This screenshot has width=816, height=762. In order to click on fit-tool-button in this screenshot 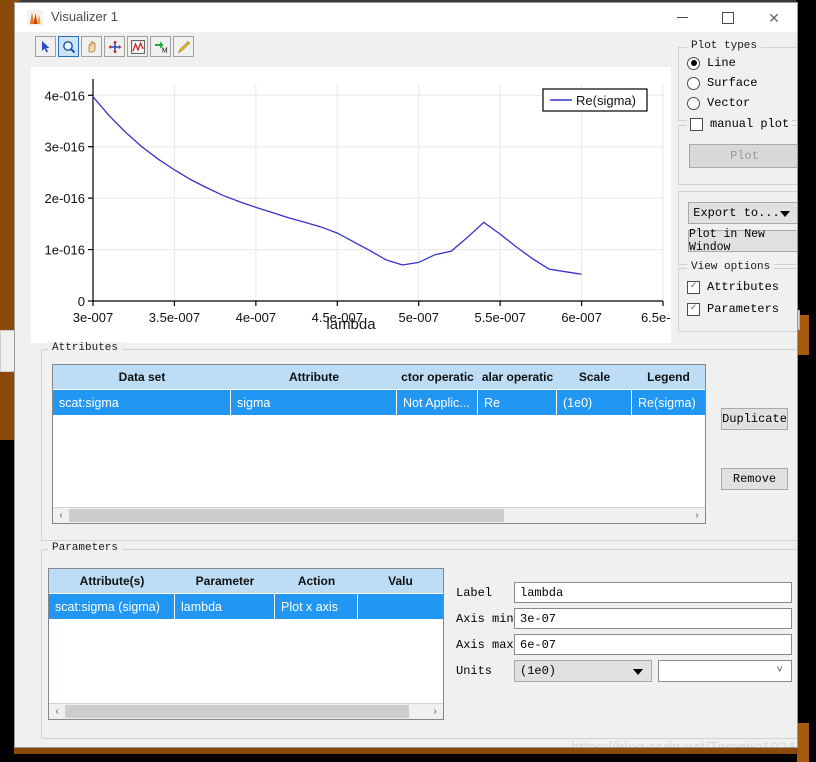, I will do `click(114, 46)`.